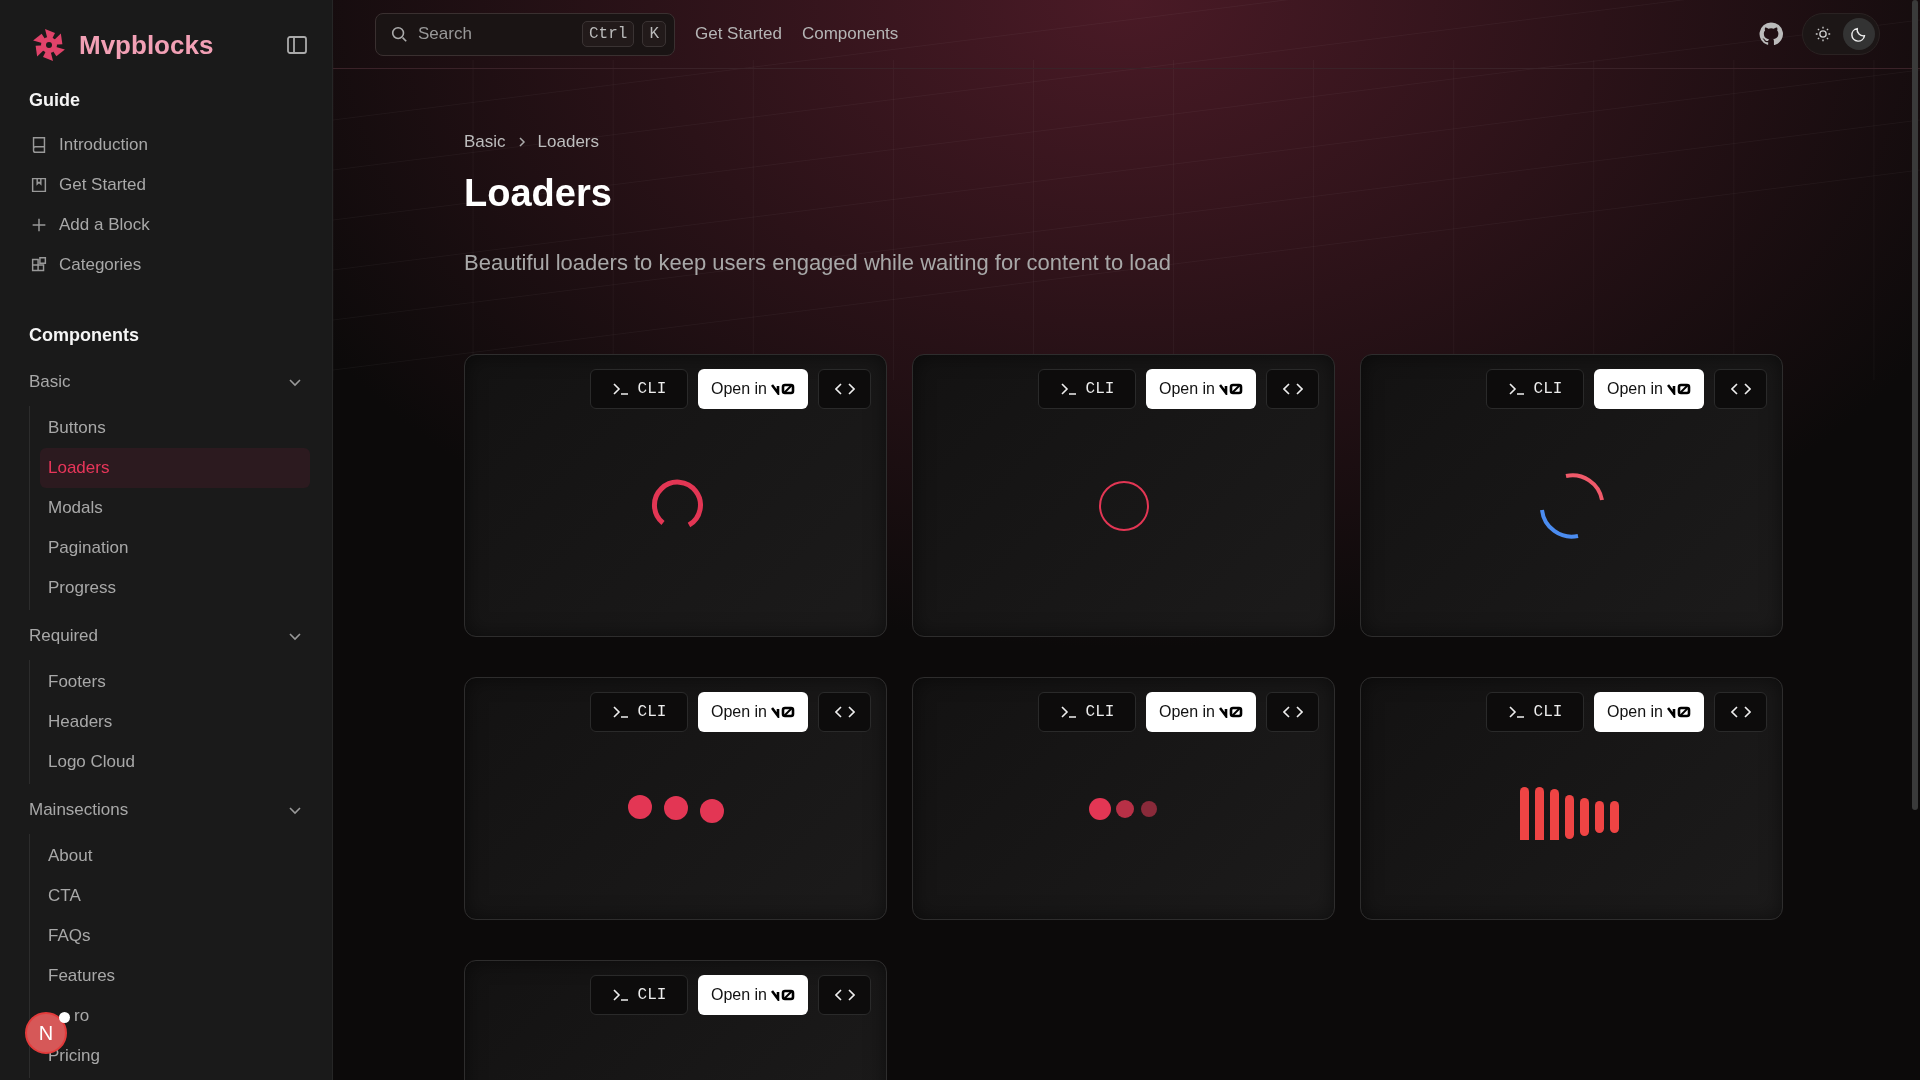 This screenshot has height=1080, width=1920. I want to click on nav-item: Features, so click(175, 976).